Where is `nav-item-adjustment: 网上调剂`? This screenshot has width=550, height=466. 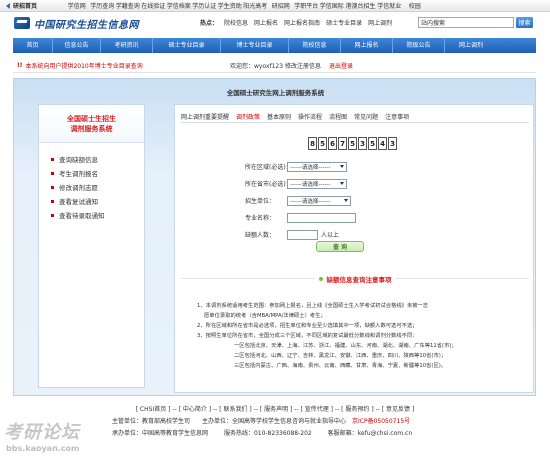 nav-item-adjustment: 网上调剂 is located at coordinates (471, 45).